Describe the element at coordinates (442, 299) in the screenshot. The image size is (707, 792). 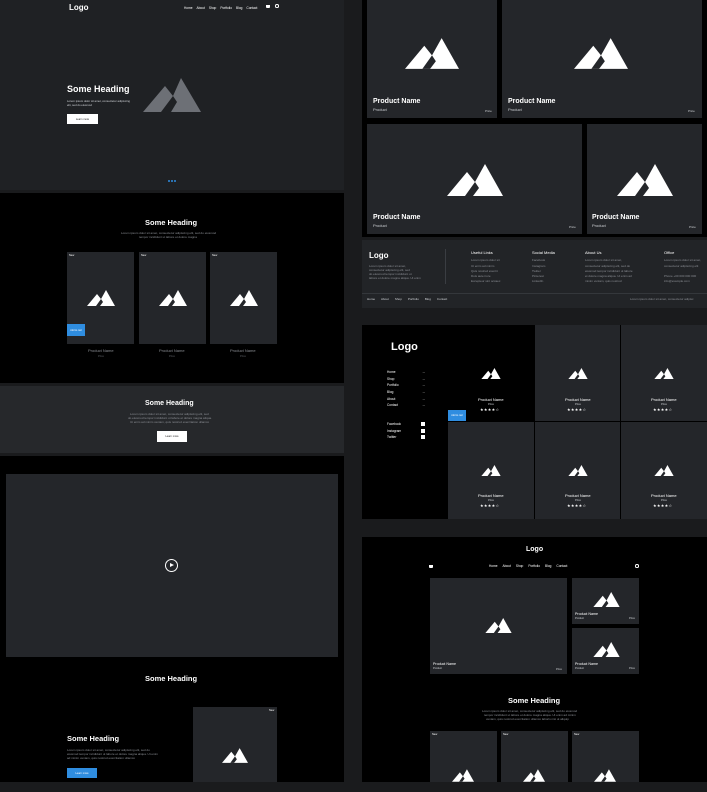
I see `footer-nav-contact: Contact` at that location.